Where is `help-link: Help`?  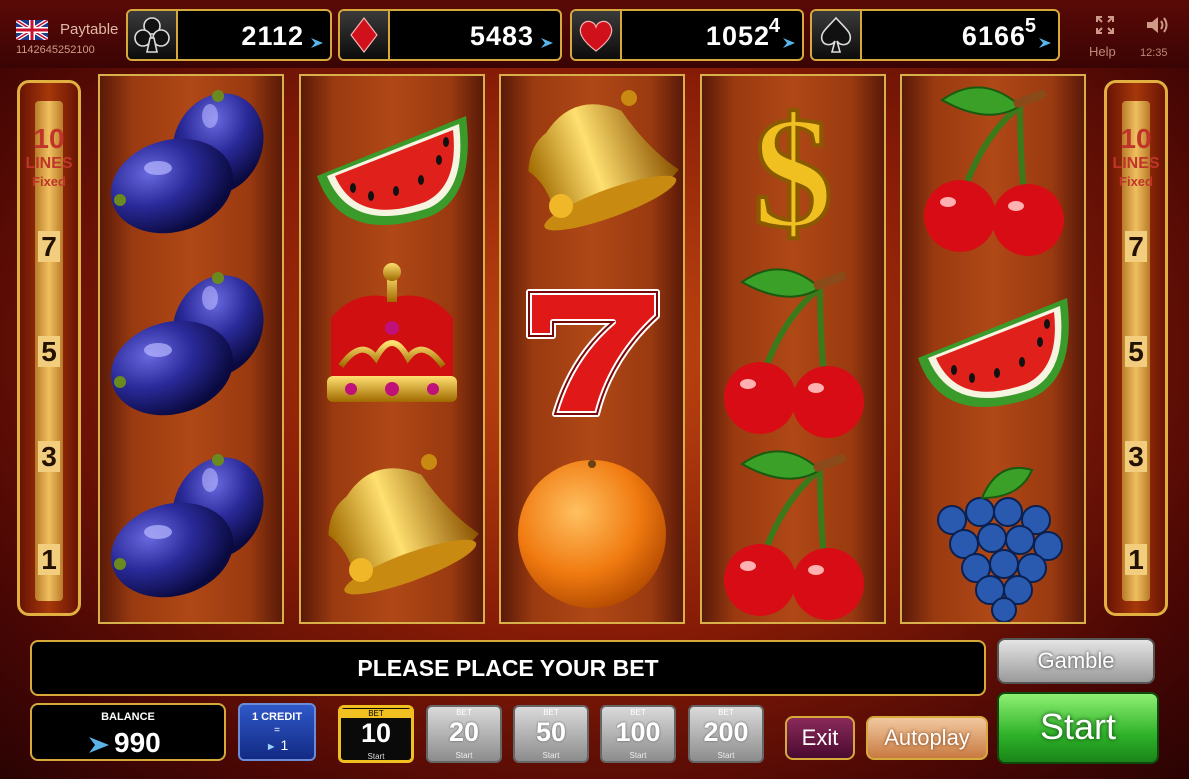
help-link: Help is located at coordinates (1102, 51).